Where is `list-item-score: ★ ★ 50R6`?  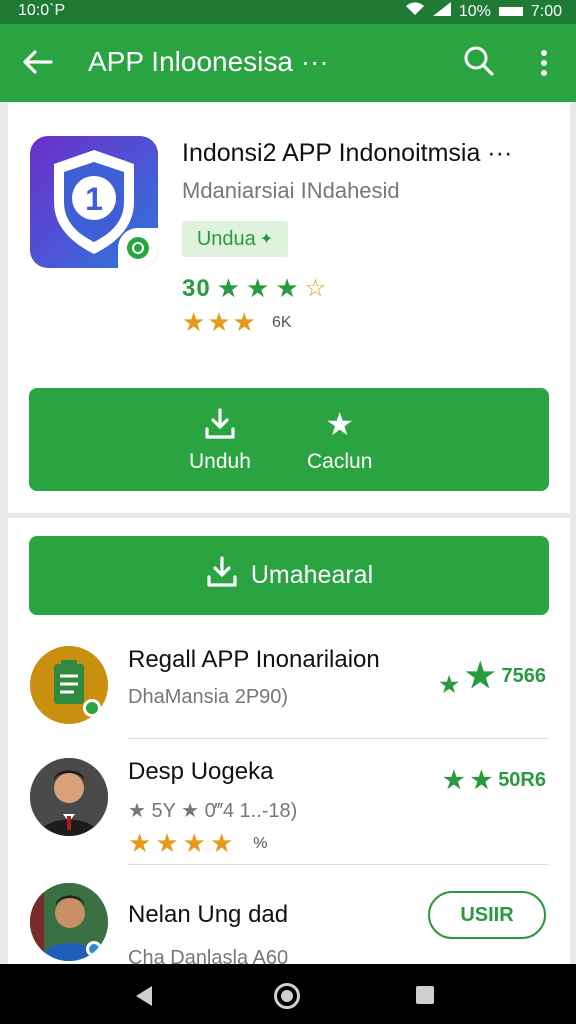
list-item-score: ★ ★ 50R6 is located at coordinates (494, 780).